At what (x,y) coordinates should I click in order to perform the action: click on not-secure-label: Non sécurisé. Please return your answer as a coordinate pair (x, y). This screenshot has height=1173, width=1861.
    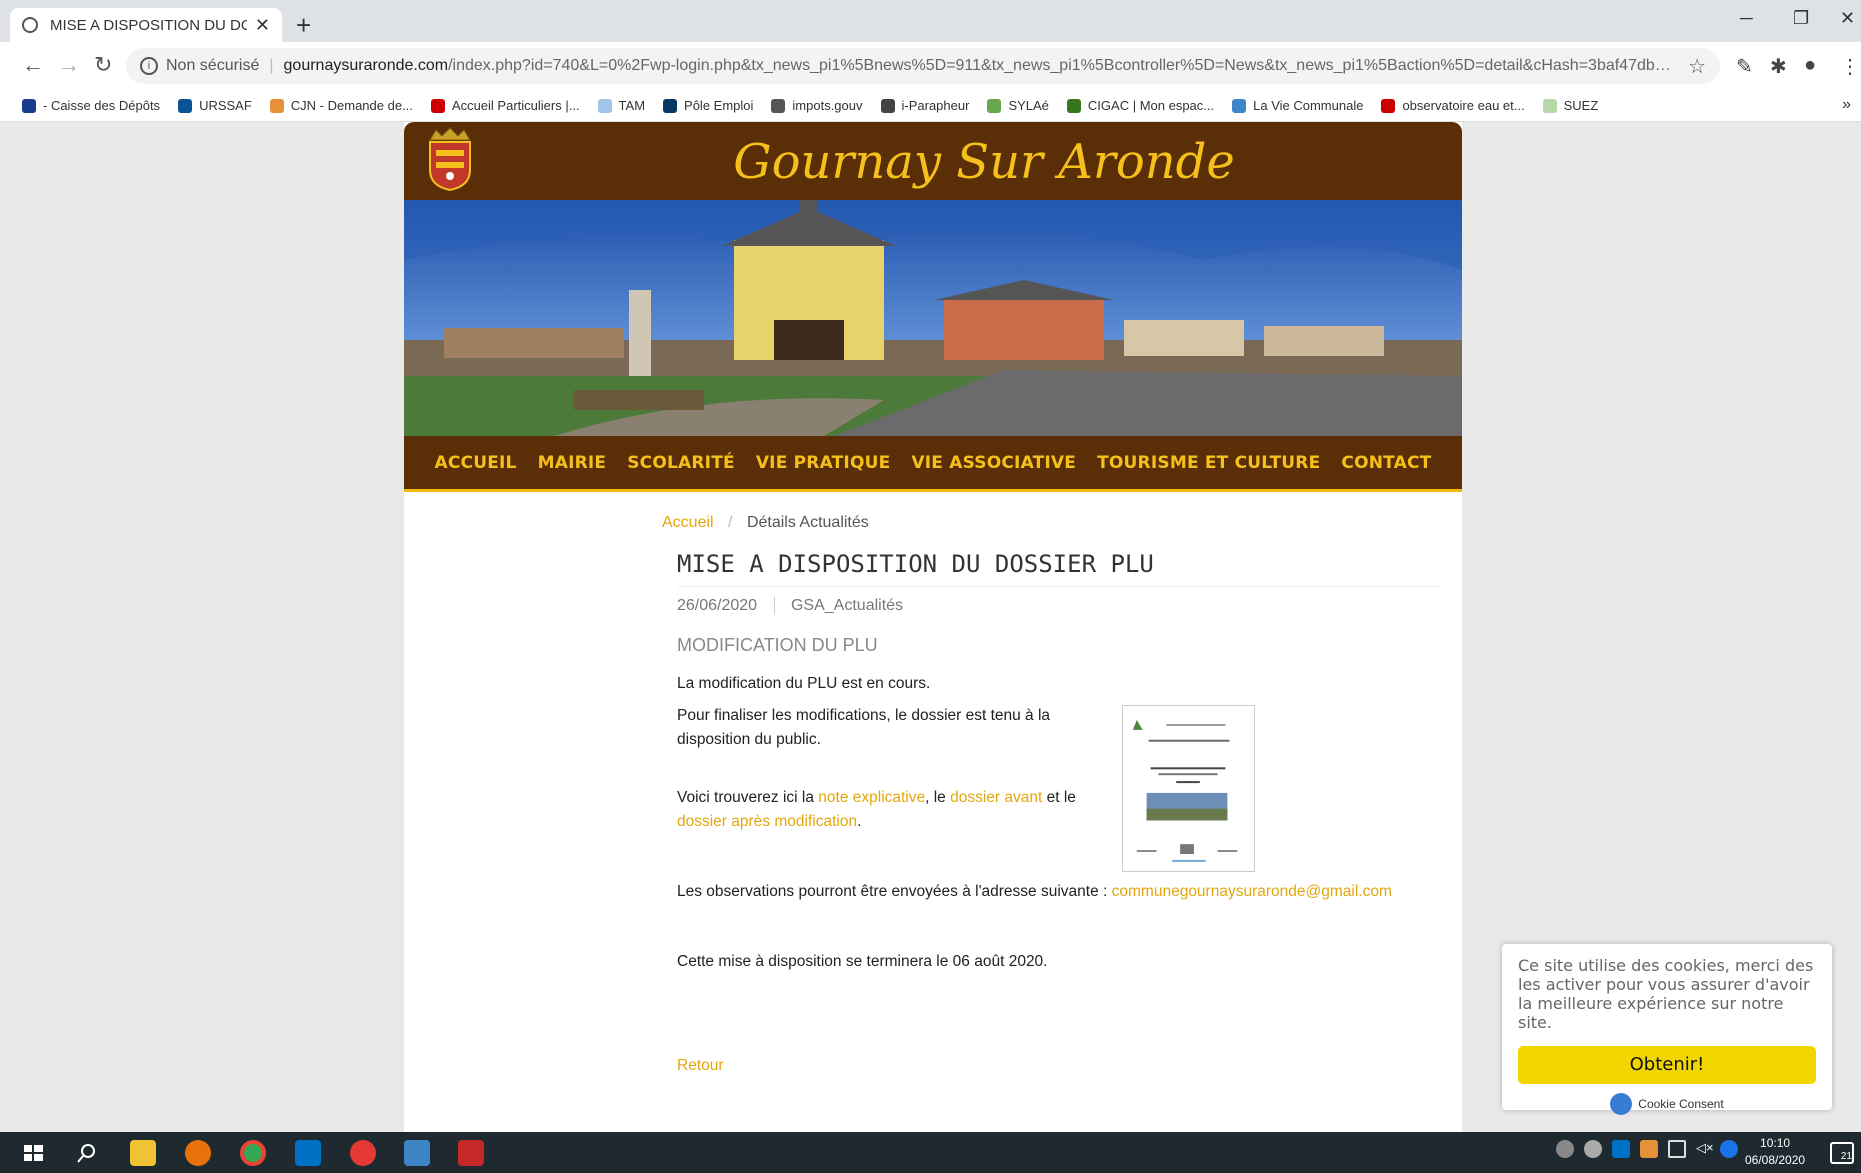
    Looking at the image, I should click on (213, 65).